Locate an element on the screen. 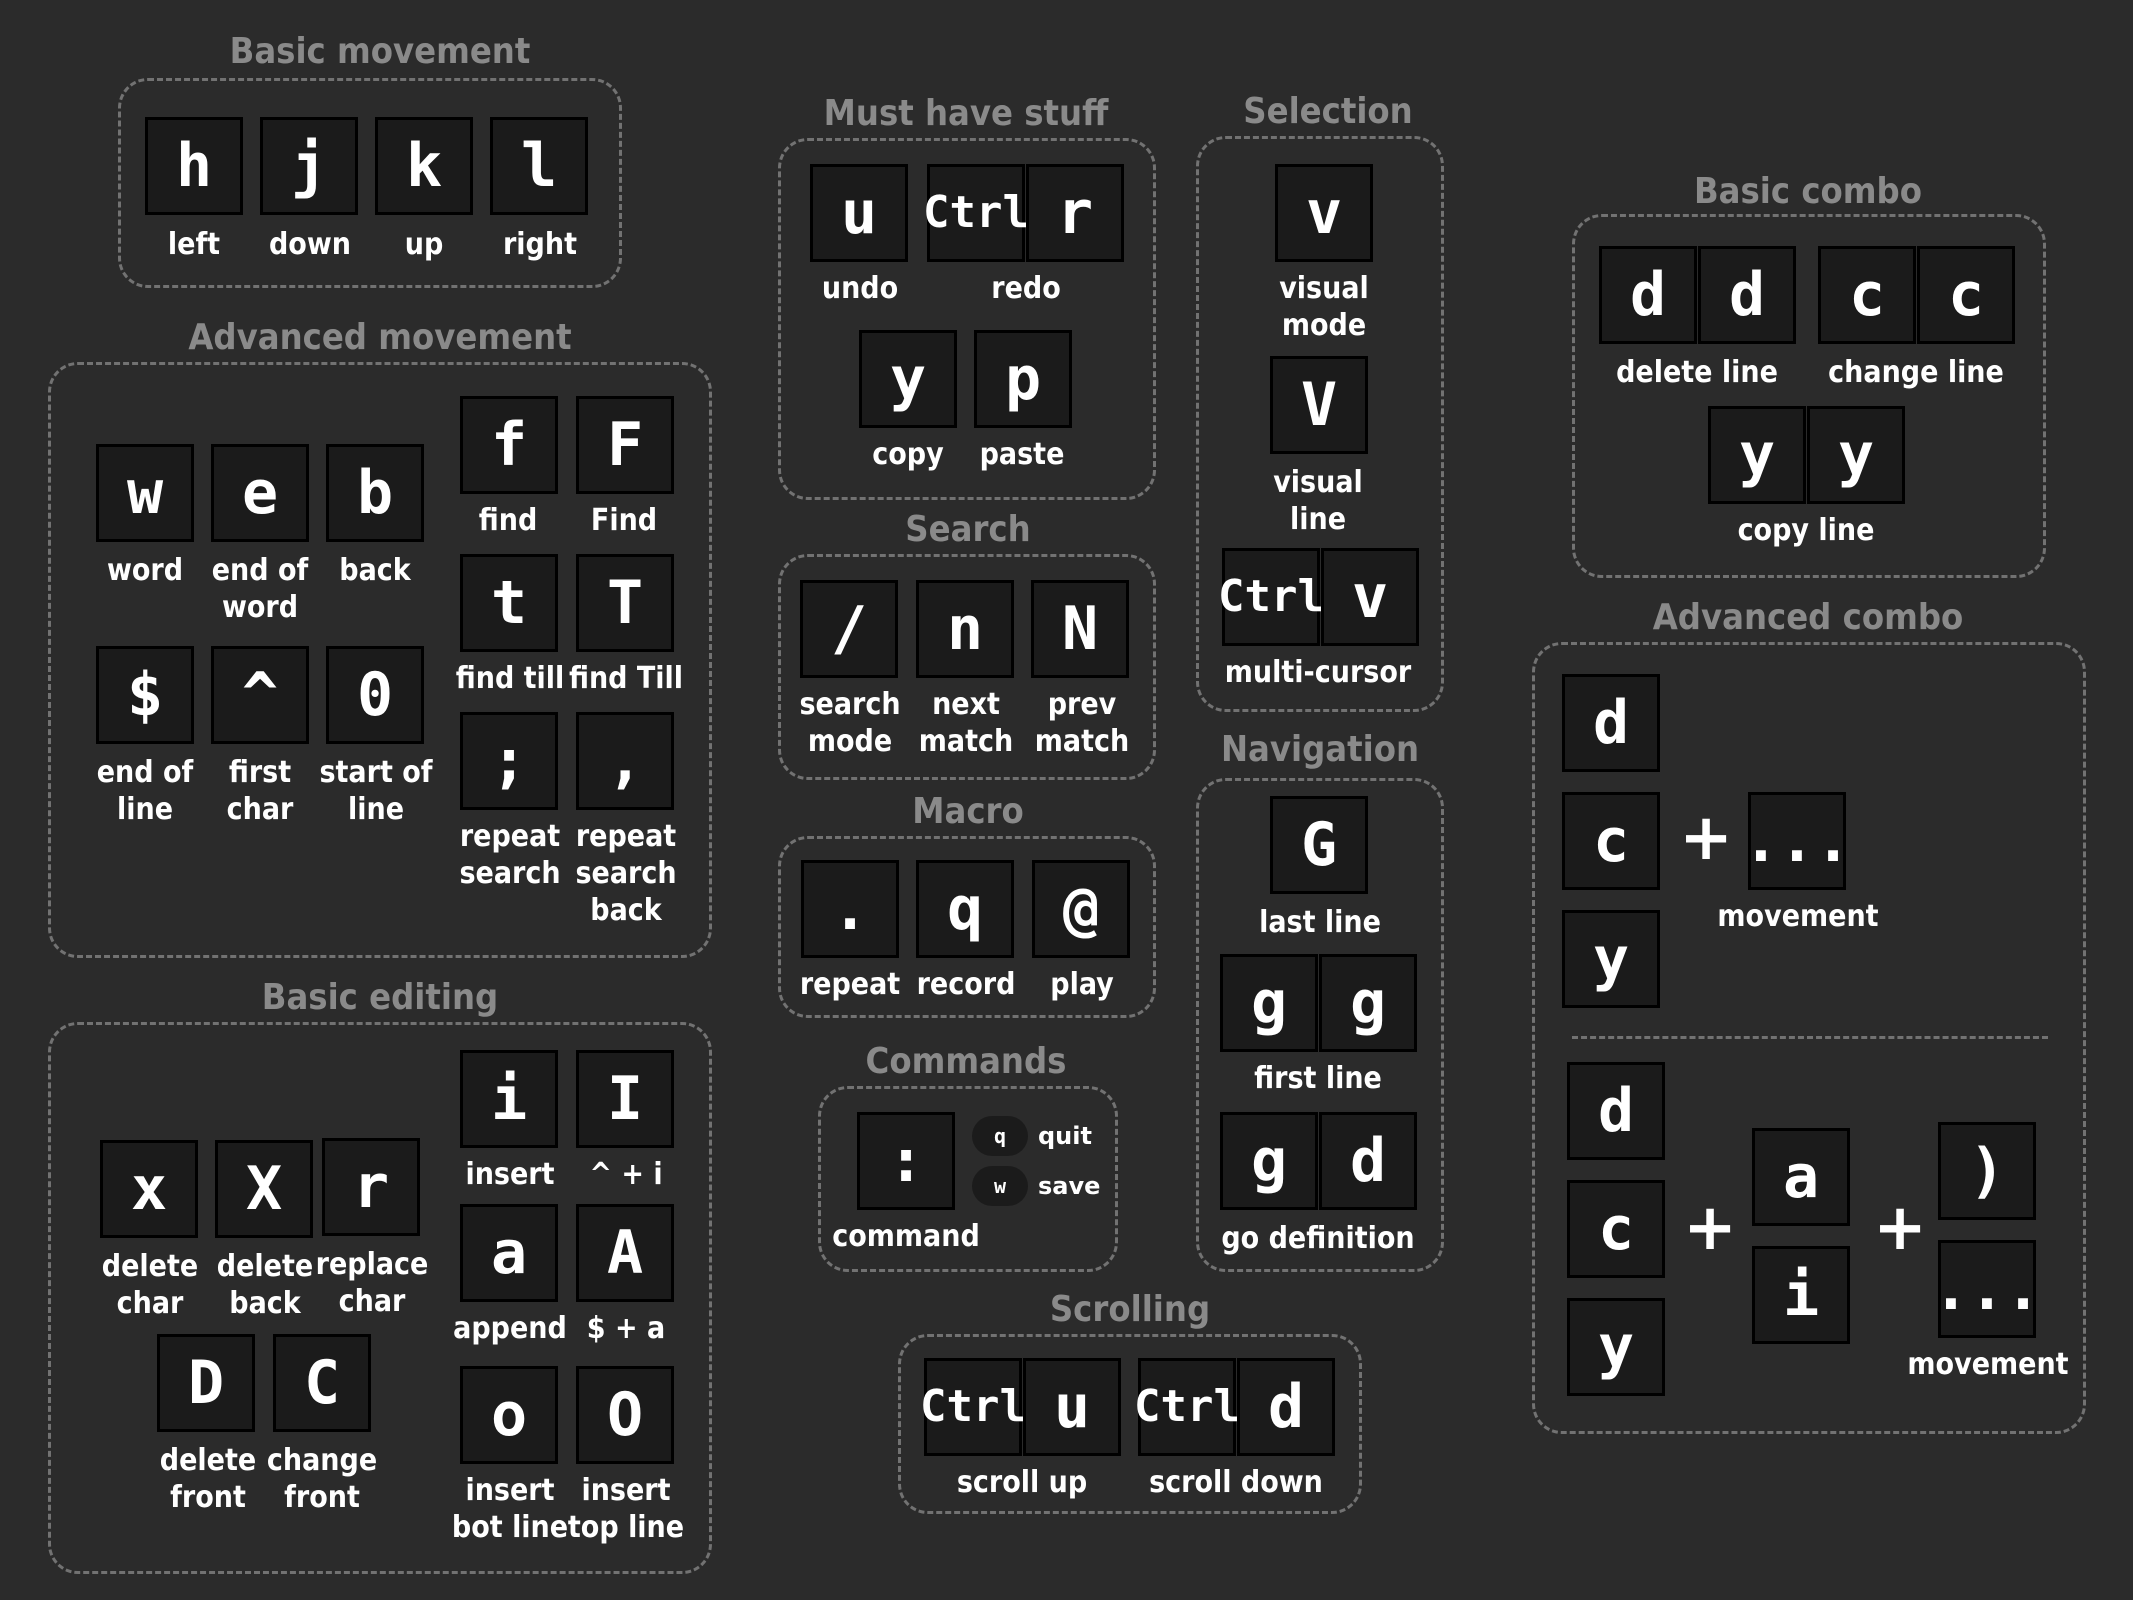 The width and height of the screenshot is (2133, 1600). label-copy: copy is located at coordinates (908, 454).